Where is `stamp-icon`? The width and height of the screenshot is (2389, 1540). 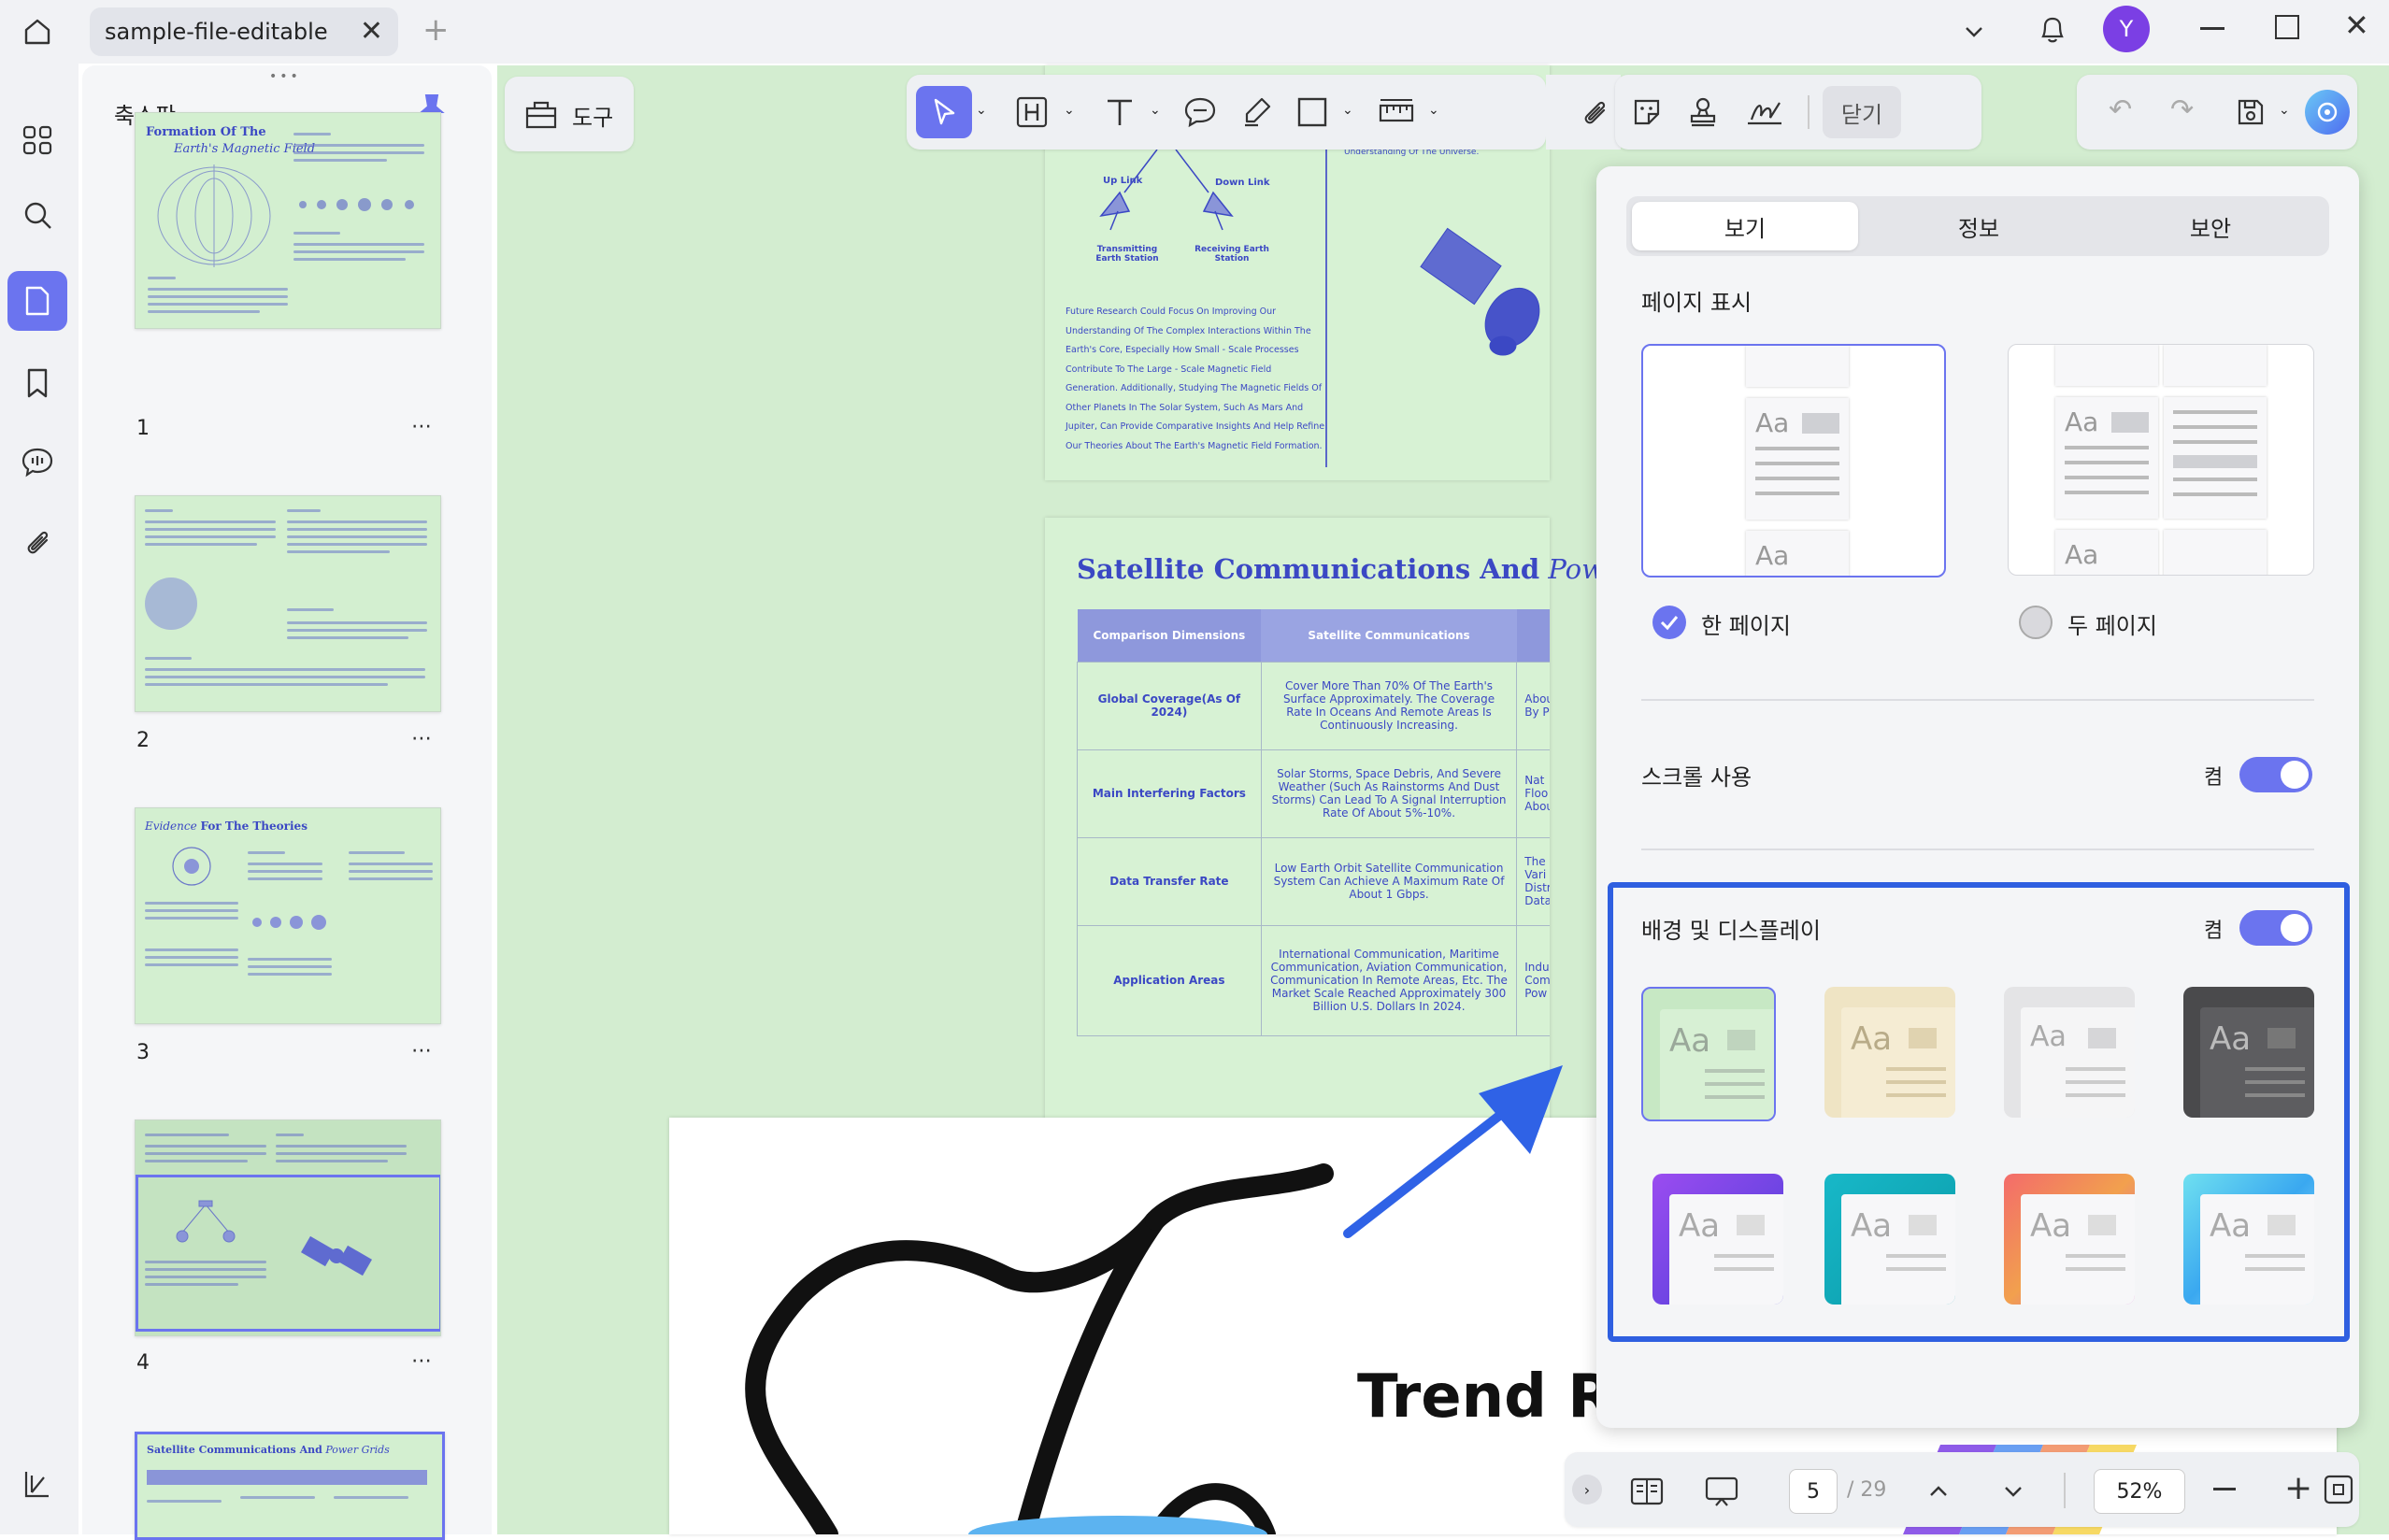
stamp-icon is located at coordinates (1703, 112).